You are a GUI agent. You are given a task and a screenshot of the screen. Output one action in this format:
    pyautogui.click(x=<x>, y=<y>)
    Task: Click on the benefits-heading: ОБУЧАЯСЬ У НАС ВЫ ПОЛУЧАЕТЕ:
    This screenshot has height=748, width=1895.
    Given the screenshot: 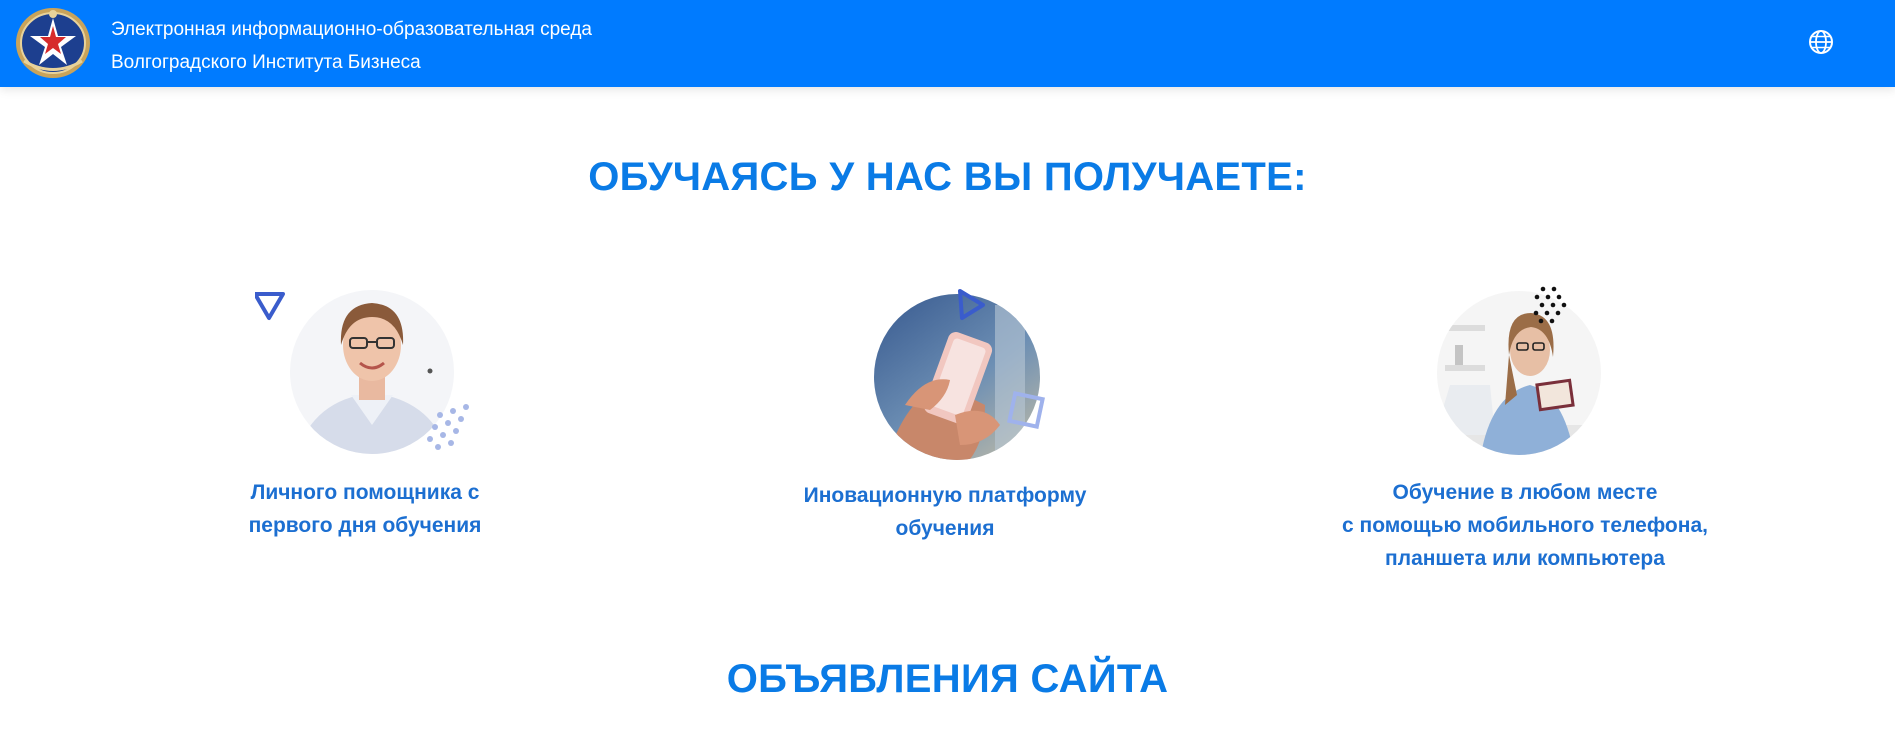 What is the action you would take?
    pyautogui.click(x=947, y=177)
    